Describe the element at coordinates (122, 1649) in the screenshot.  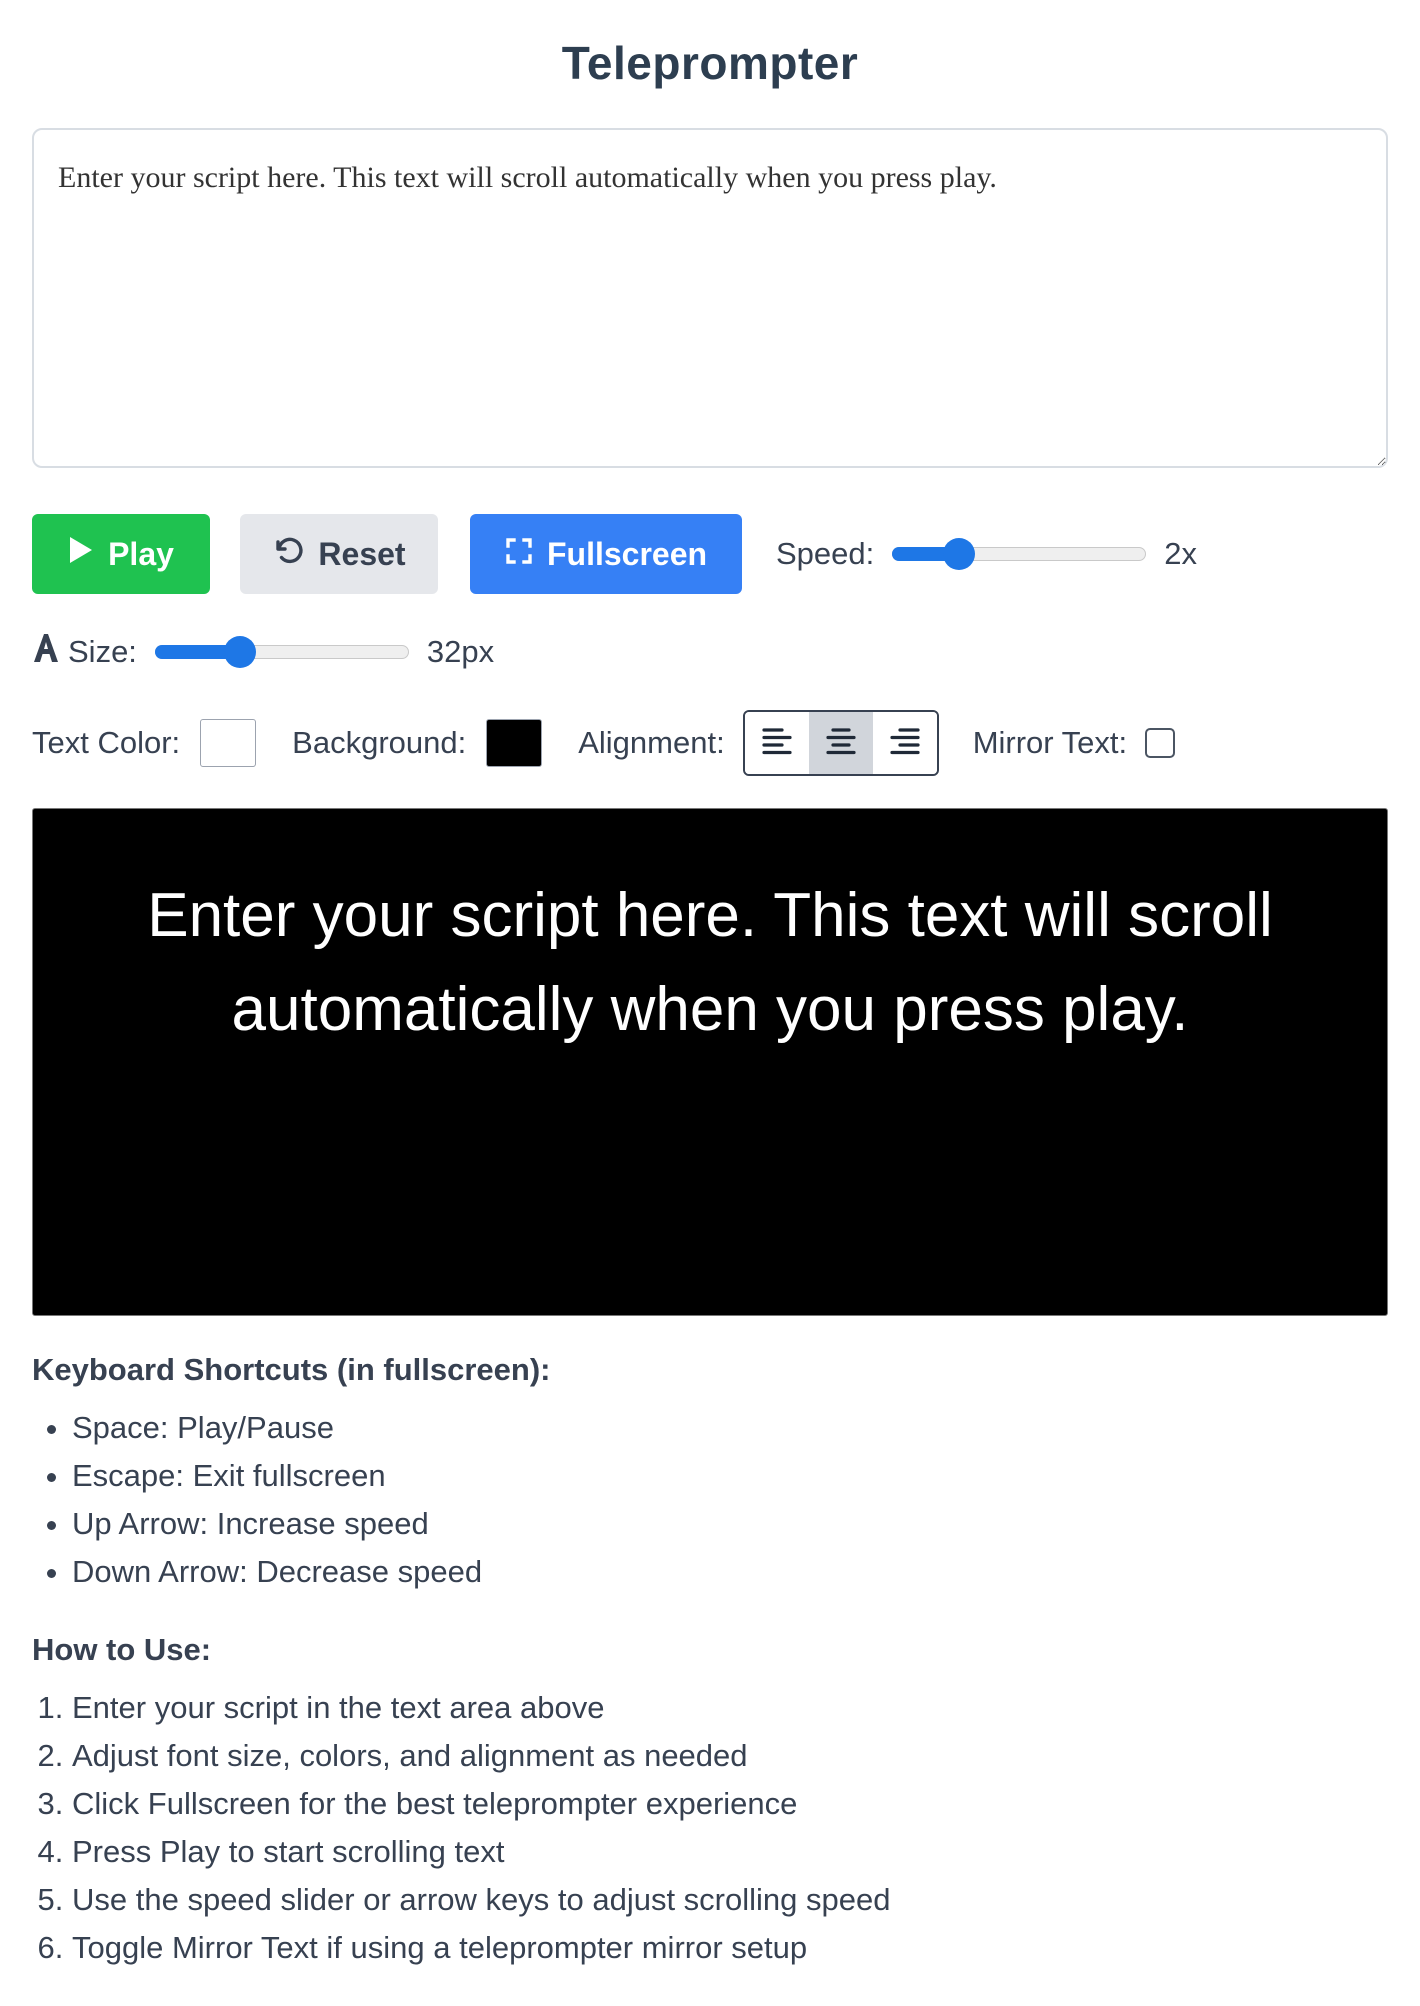
I see `how-to-title: How to Use:` at that location.